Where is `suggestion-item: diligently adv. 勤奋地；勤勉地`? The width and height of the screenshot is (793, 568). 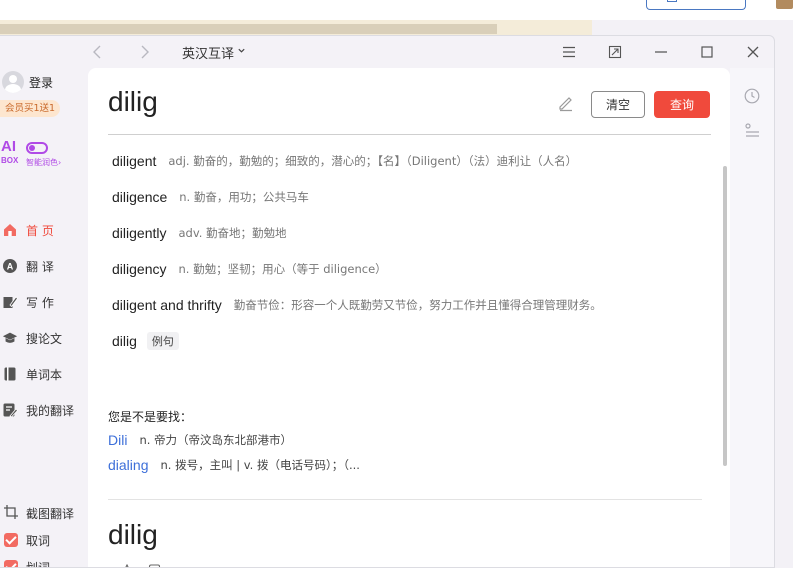
suggestion-item: diligently adv. 勤奋地；勤勉地 is located at coordinates (199, 233).